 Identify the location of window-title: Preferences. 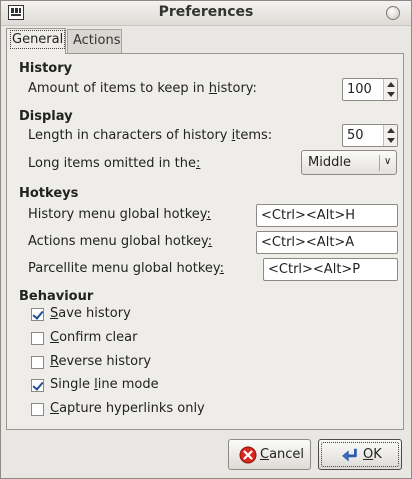
(206, 12).